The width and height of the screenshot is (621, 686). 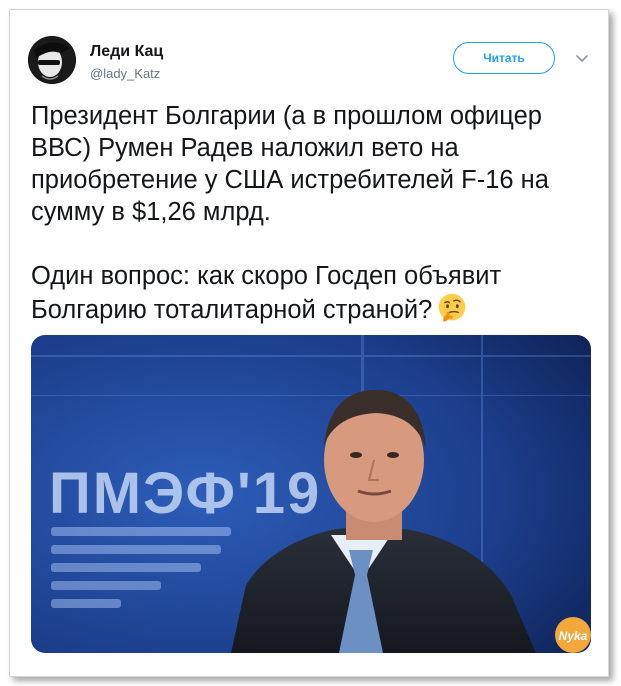 I want to click on avatar-image, so click(x=52, y=60).